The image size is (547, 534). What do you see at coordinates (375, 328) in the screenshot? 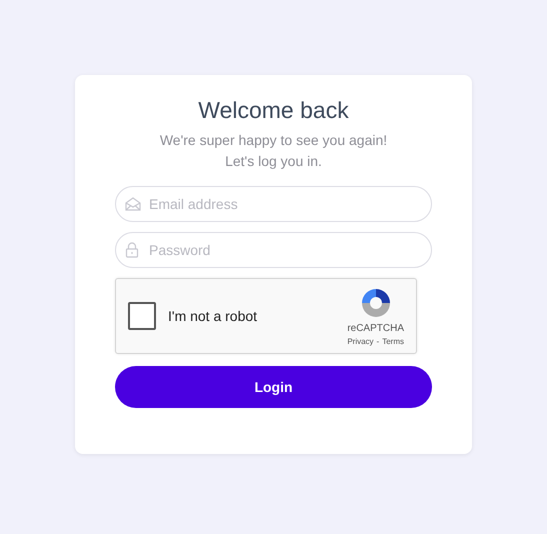
I see `captcha-brand: reCAPTCHA` at bounding box center [375, 328].